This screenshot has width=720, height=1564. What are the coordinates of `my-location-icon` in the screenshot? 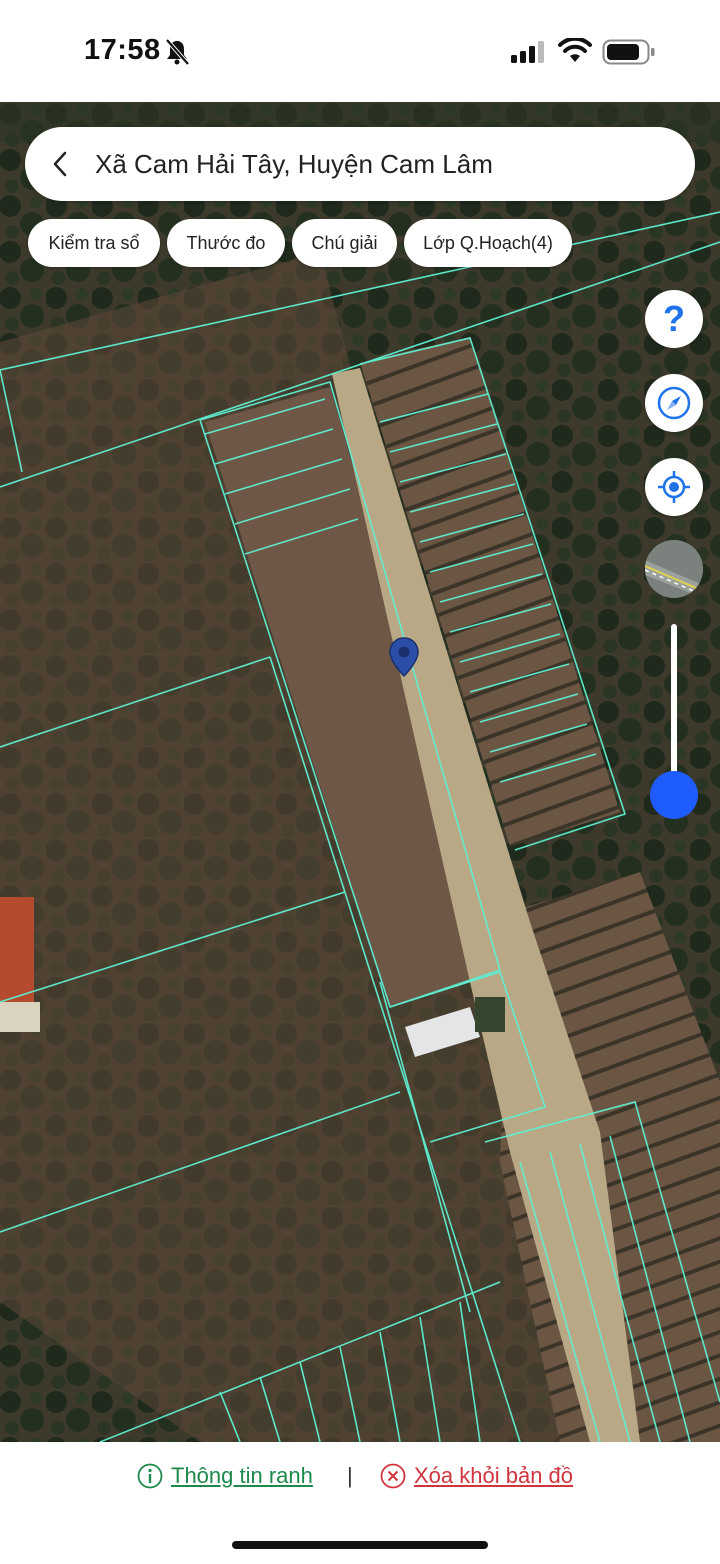 It's located at (674, 487).